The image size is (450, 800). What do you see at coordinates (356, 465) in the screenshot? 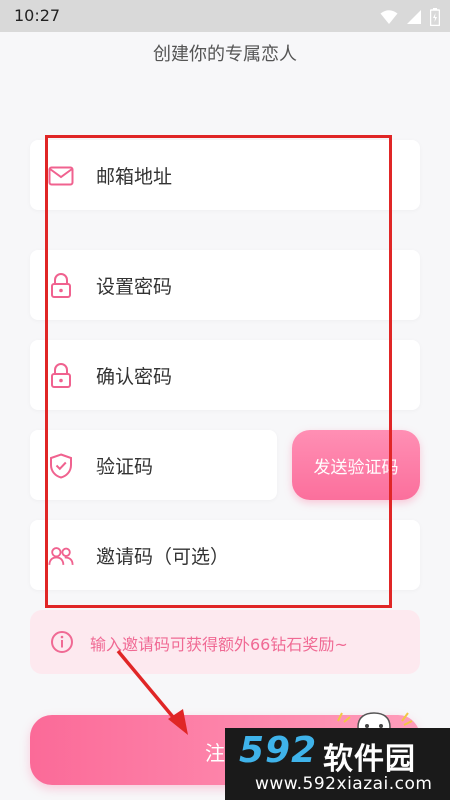
I see `send-code-button: 发送验证码` at bounding box center [356, 465].